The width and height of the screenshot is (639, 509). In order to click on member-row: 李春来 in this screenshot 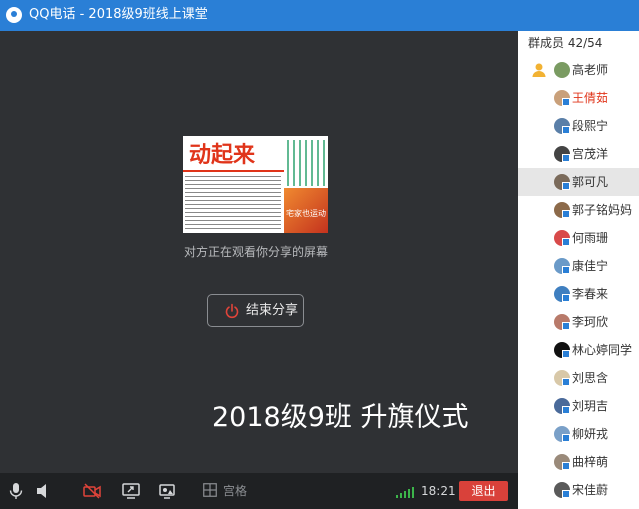, I will do `click(578, 294)`.